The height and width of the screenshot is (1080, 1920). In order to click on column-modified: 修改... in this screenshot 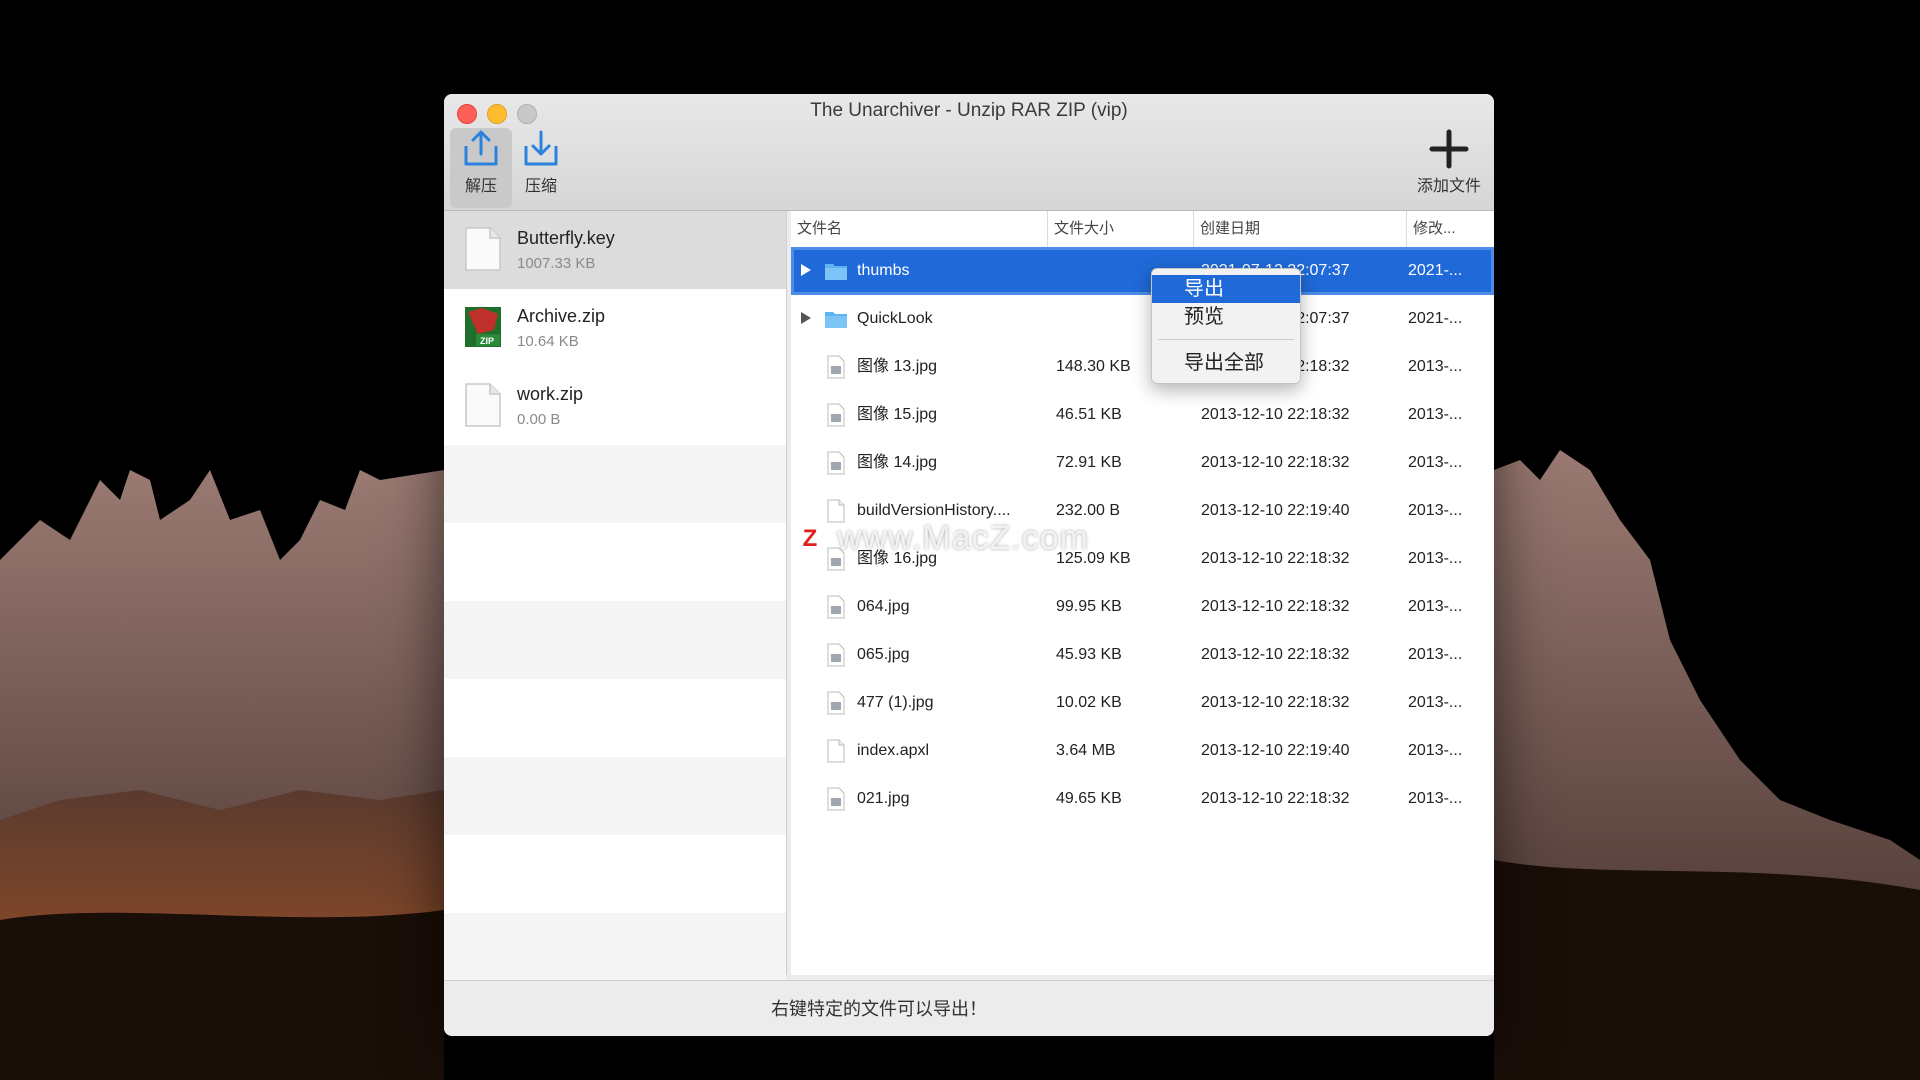, I will do `click(1449, 229)`.